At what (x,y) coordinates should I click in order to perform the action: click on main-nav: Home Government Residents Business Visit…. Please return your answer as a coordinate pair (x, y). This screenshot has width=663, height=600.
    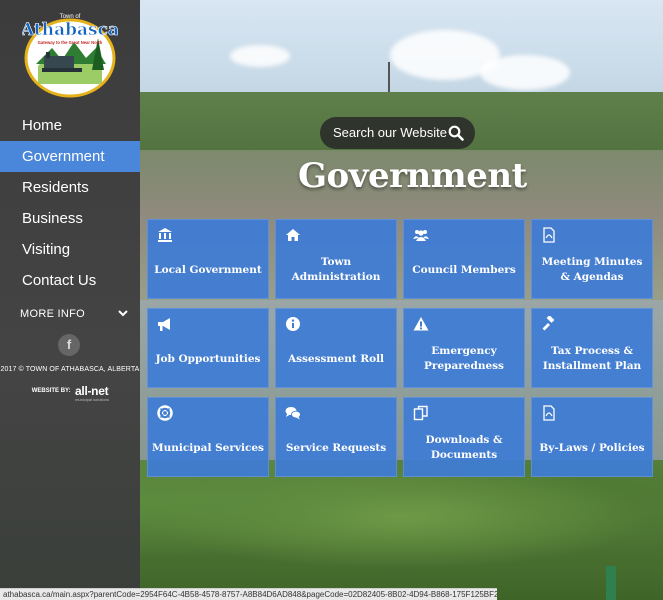
    Looking at the image, I should click on (70, 203).